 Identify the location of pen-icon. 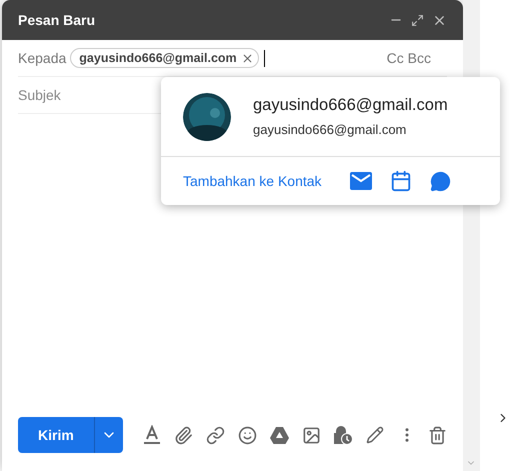
(375, 435).